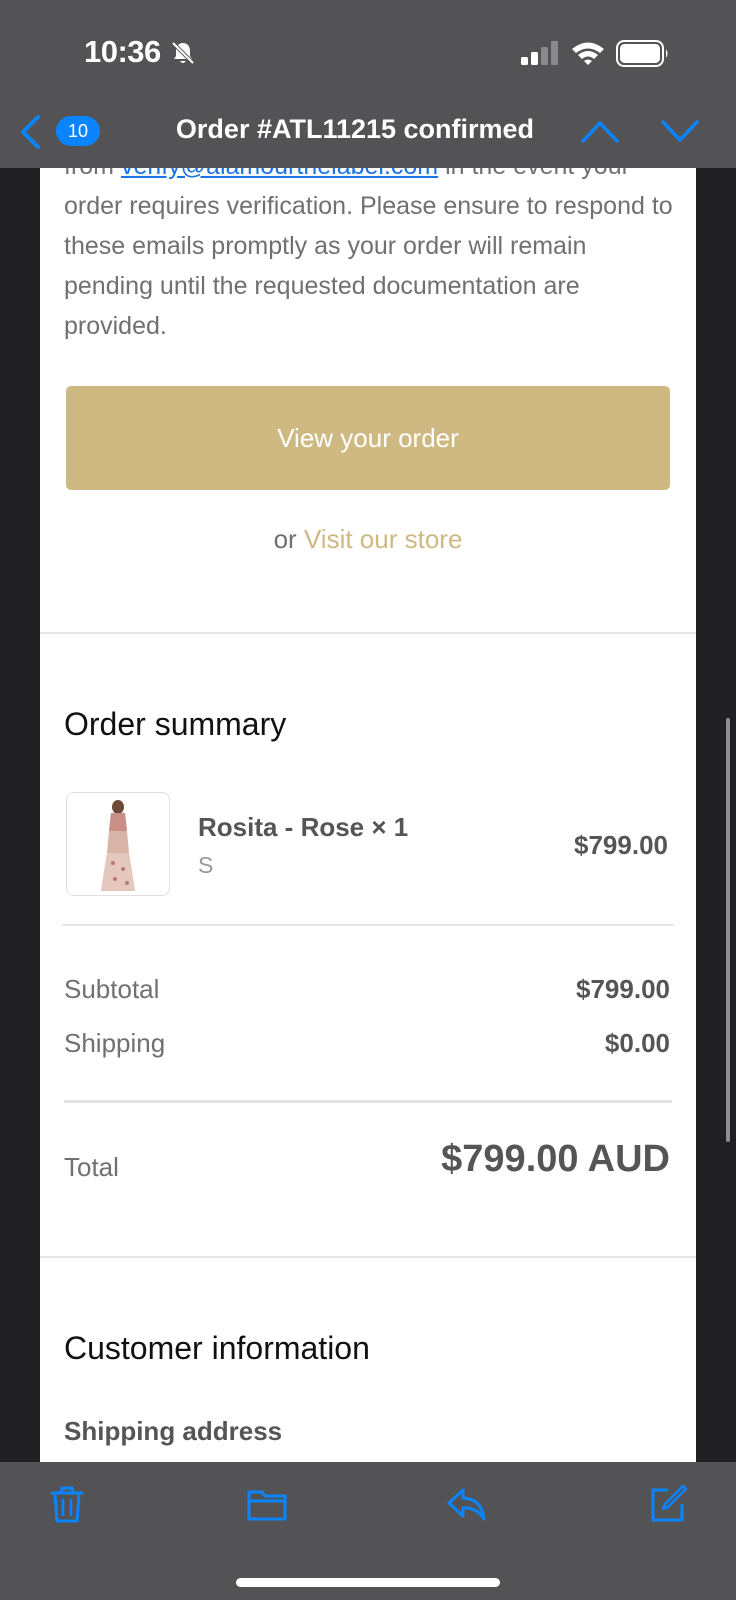 This screenshot has width=736, height=1600. What do you see at coordinates (112, 989) in the screenshot?
I see `subtotal-label: Subtotal` at bounding box center [112, 989].